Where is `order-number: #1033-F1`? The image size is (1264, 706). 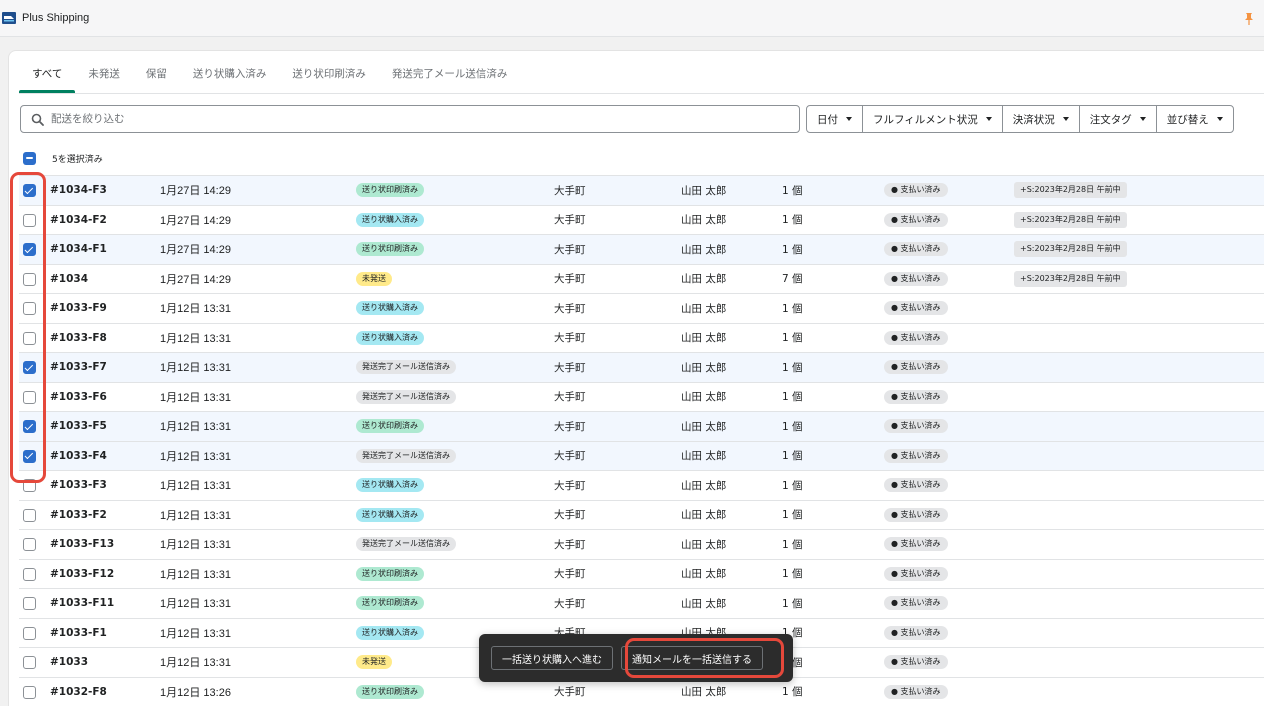 order-number: #1033-F1 is located at coordinates (78, 633).